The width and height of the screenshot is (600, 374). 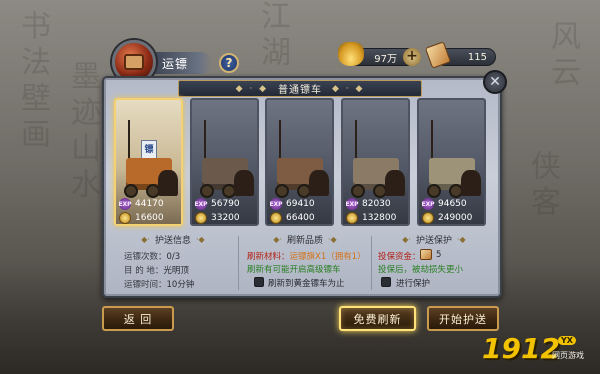 I want to click on escort-cart-card: EXP 56790 33200, so click(x=224, y=162).